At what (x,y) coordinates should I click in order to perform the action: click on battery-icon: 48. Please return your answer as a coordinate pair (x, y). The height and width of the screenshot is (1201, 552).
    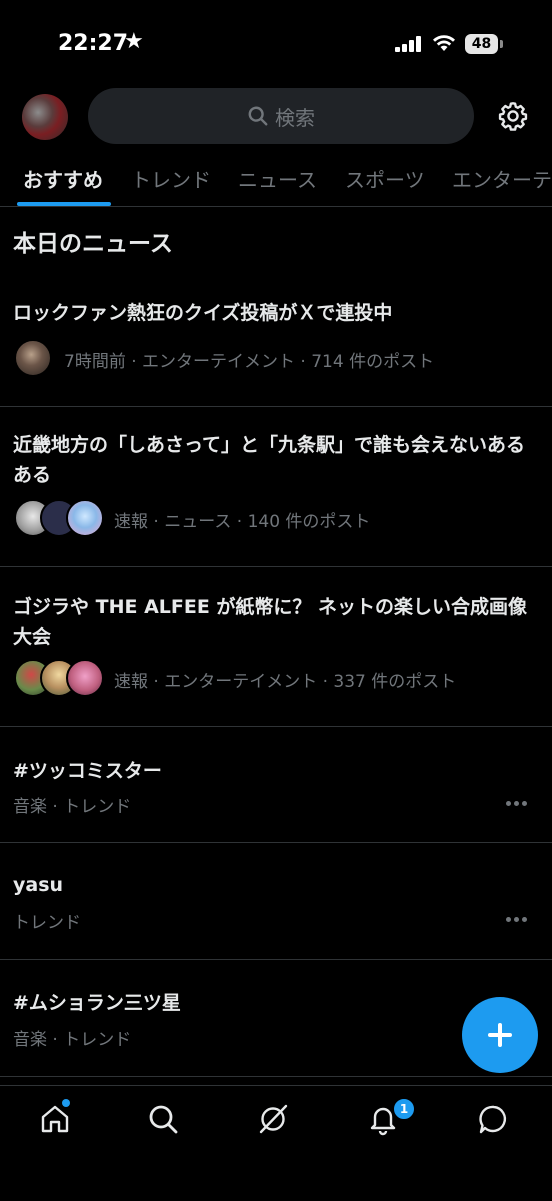
    Looking at the image, I should click on (484, 44).